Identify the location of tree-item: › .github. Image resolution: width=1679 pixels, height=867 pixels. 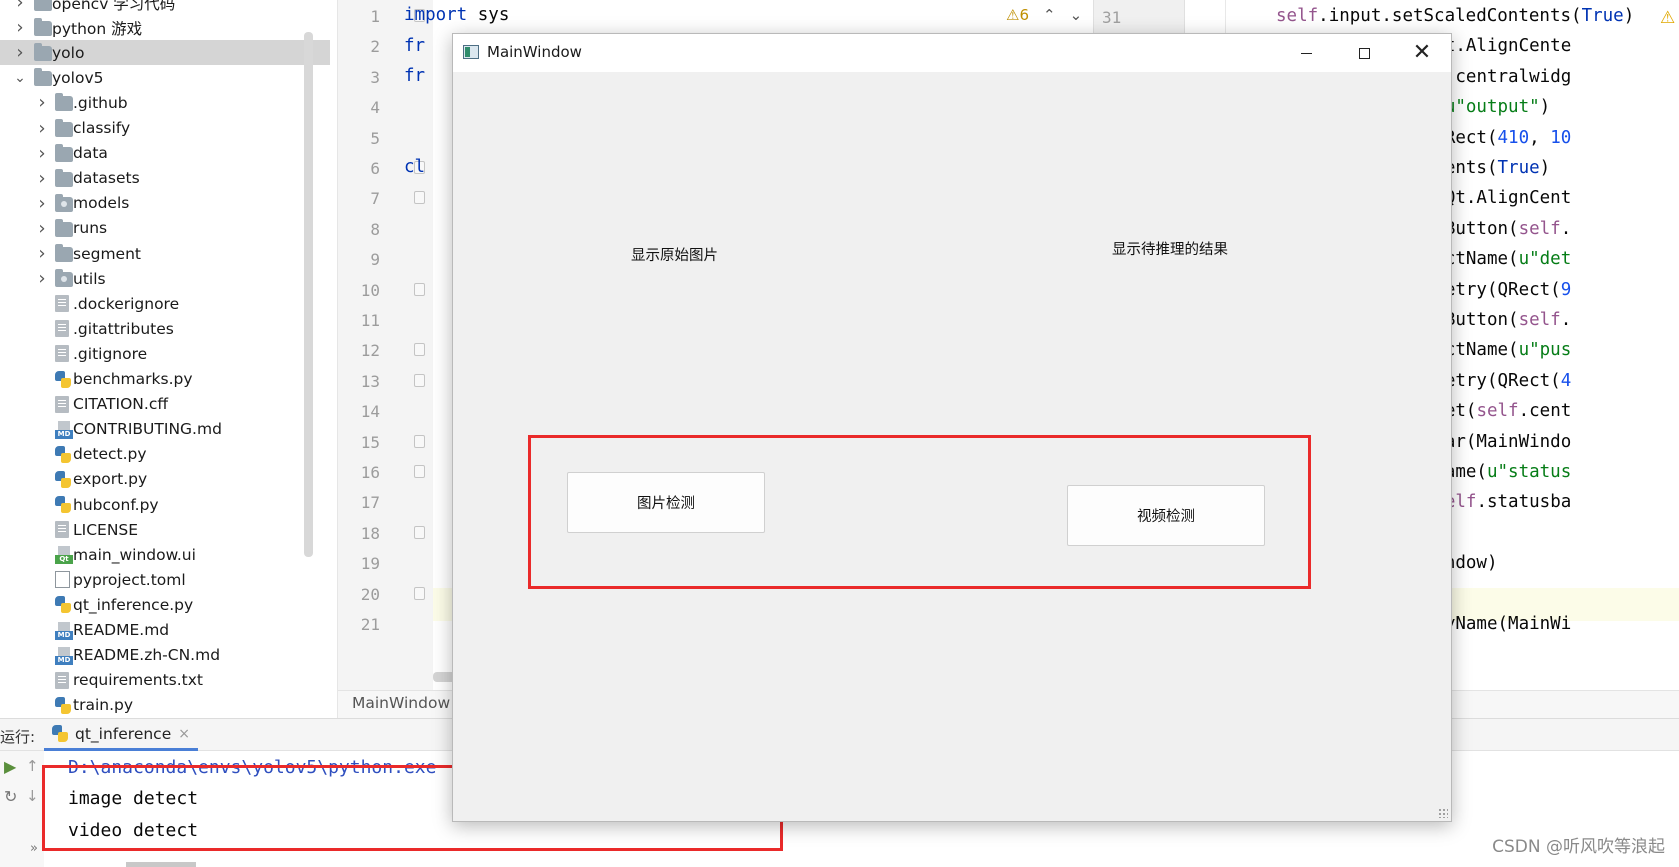
(165, 102).